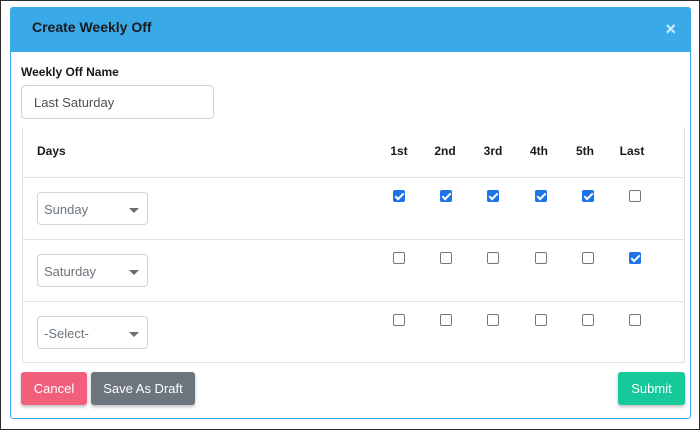 The height and width of the screenshot is (430, 700). Describe the element at coordinates (92, 27) in the screenshot. I see `modal-title: Create Weekly Off` at that location.